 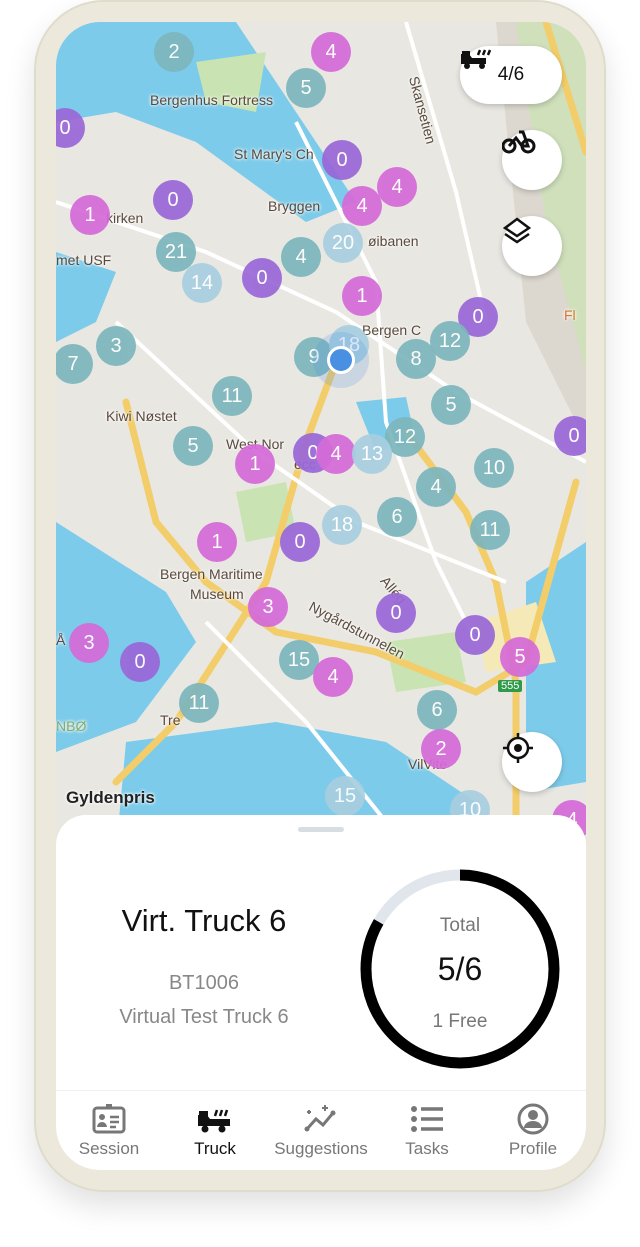 What do you see at coordinates (217, 594) in the screenshot?
I see `map-label: Museum` at bounding box center [217, 594].